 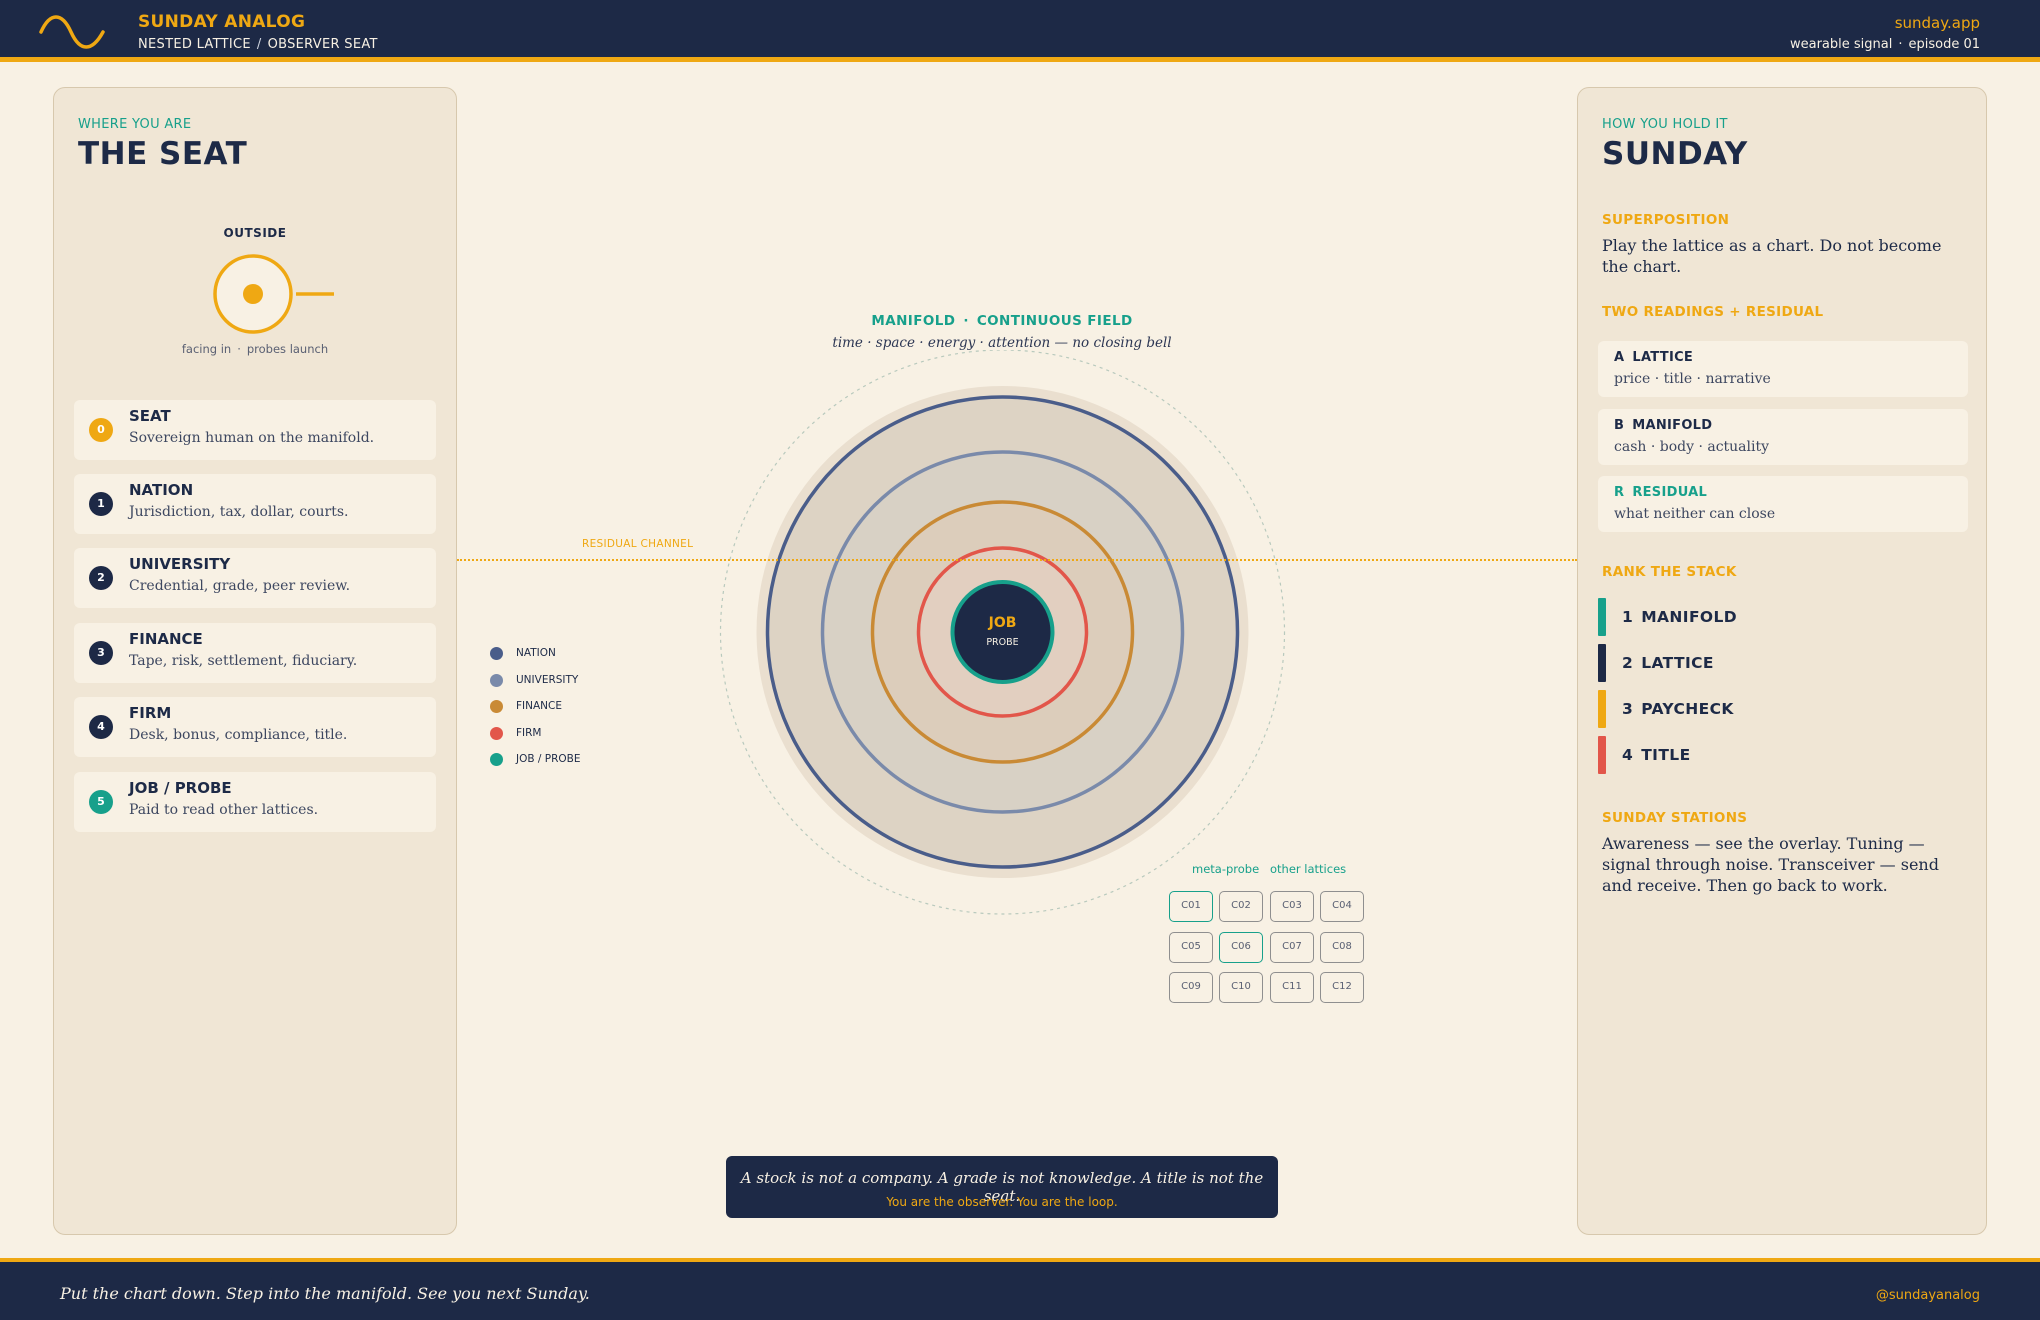 I want to click on layer-number-badge: 0, so click(x=101, y=430).